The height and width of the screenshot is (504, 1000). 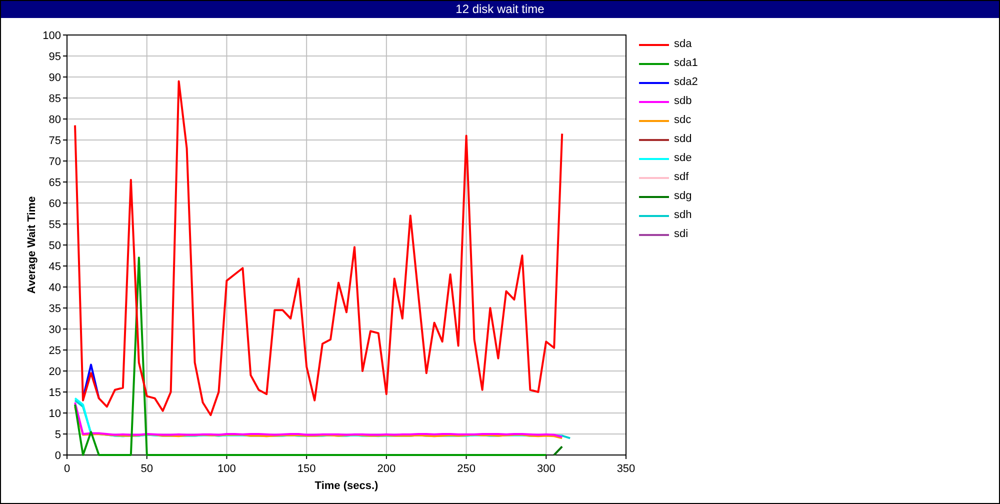 What do you see at coordinates (466, 469) in the screenshot?
I see `x-tick-label: 250` at bounding box center [466, 469].